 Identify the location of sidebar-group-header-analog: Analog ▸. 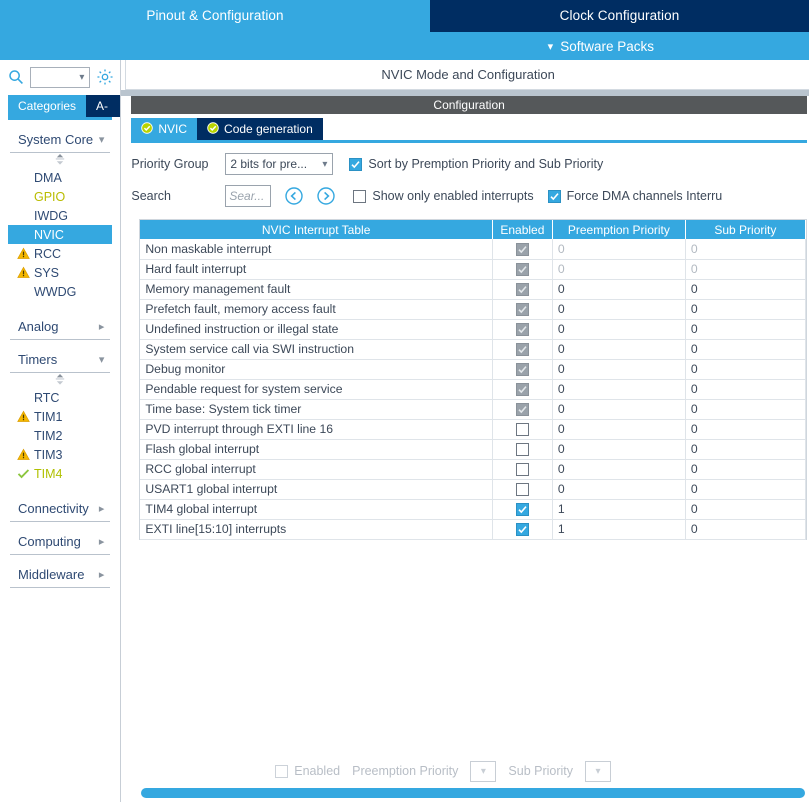
(60, 327).